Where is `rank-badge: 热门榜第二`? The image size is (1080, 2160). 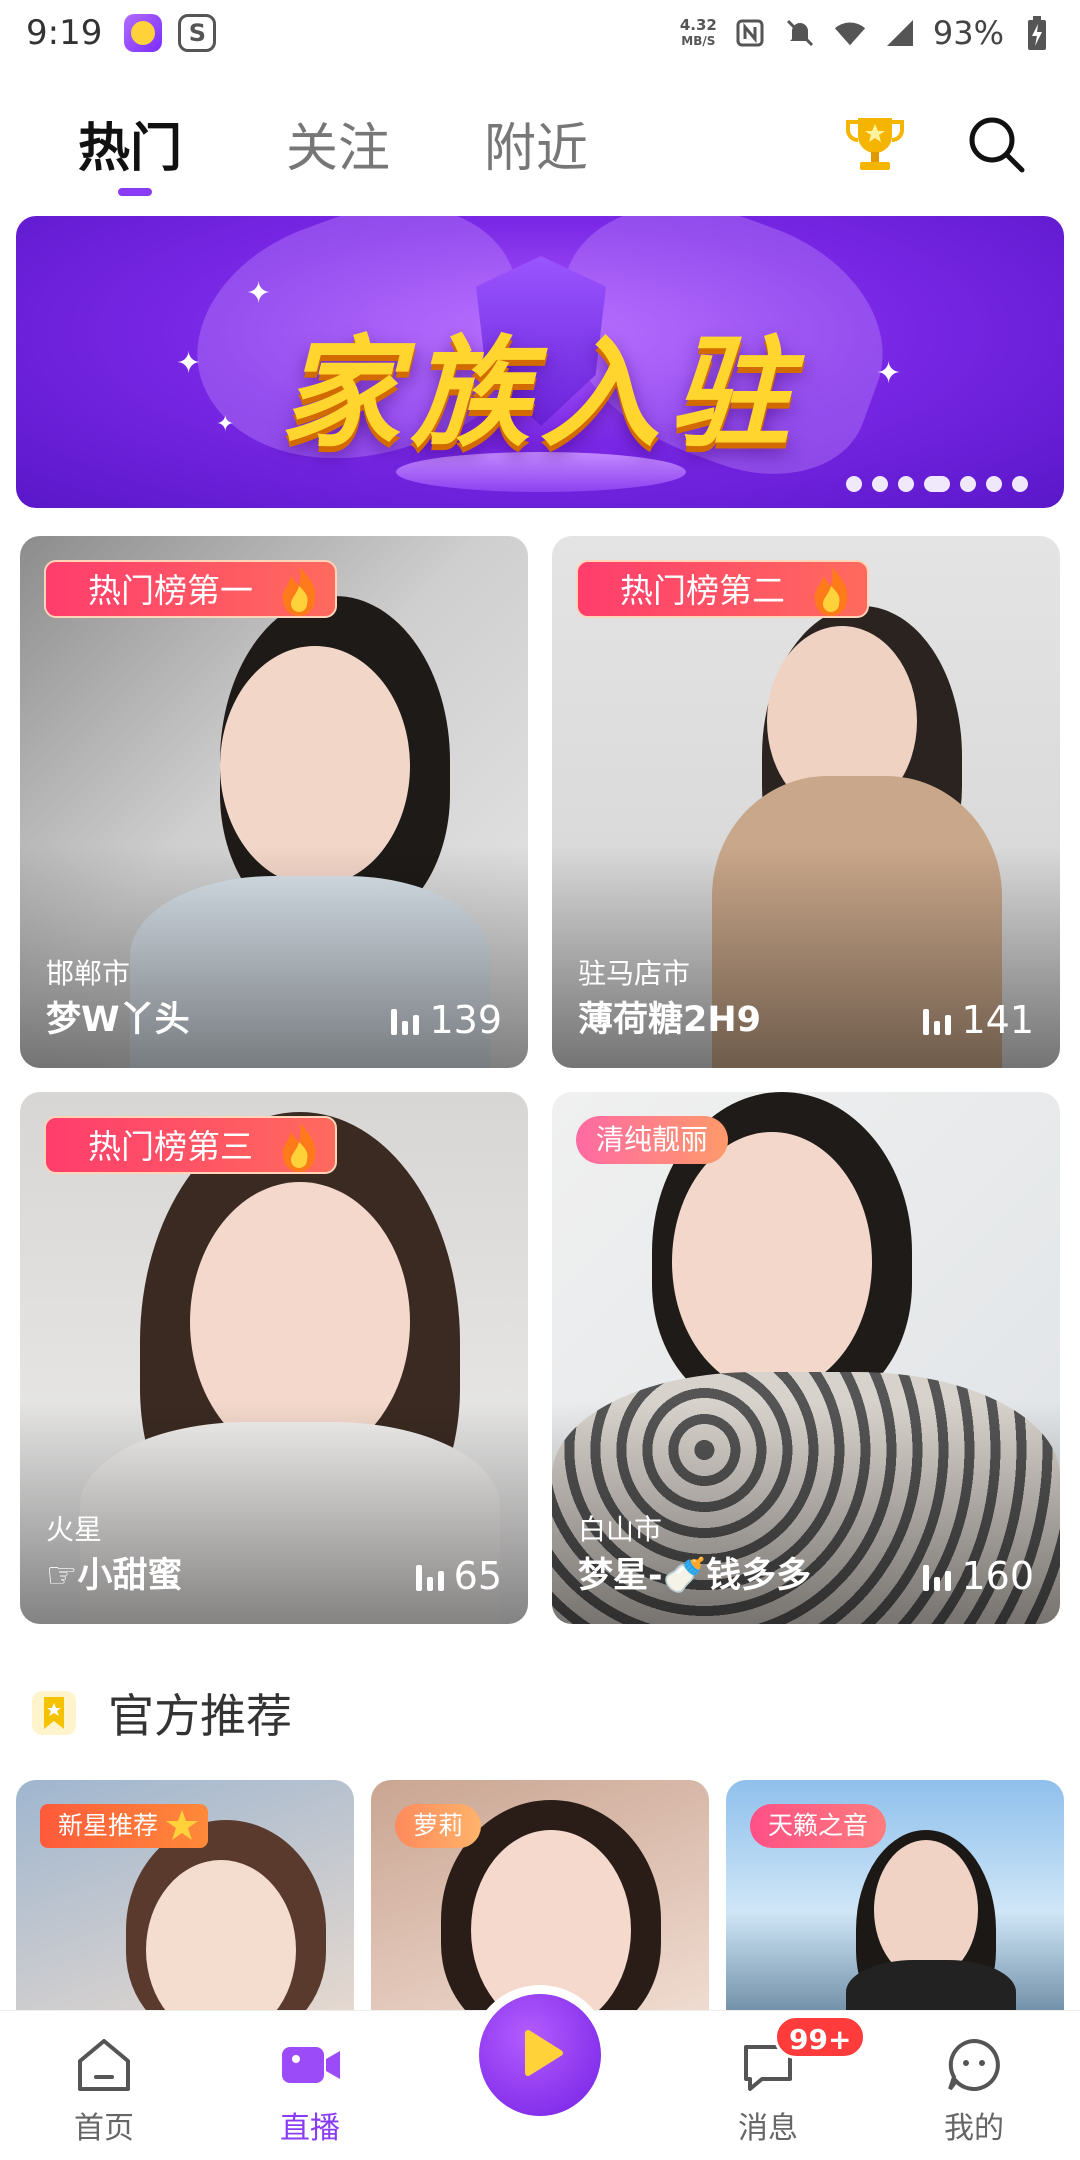
rank-badge: 热门榜第二 is located at coordinates (722, 589).